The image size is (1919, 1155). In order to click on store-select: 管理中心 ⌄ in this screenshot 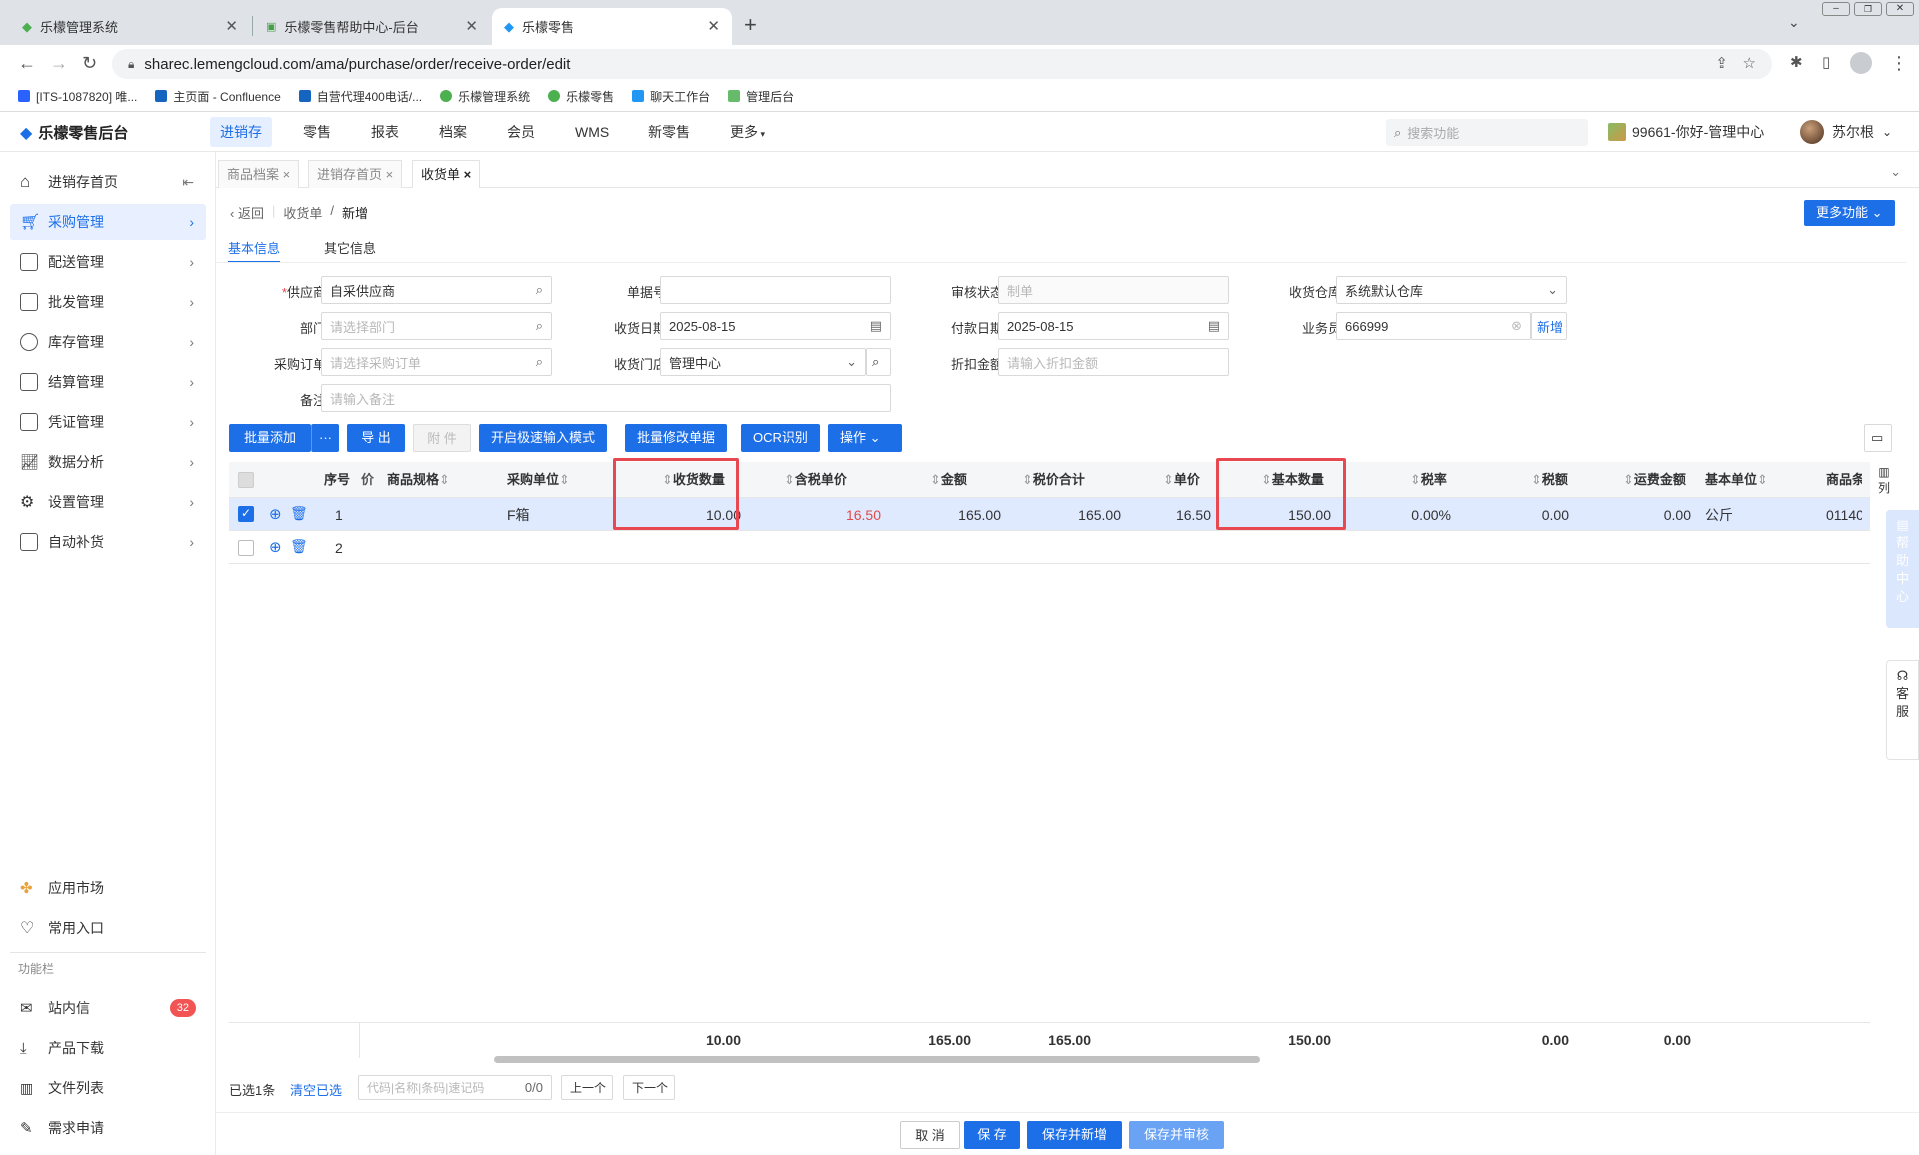, I will do `click(763, 362)`.